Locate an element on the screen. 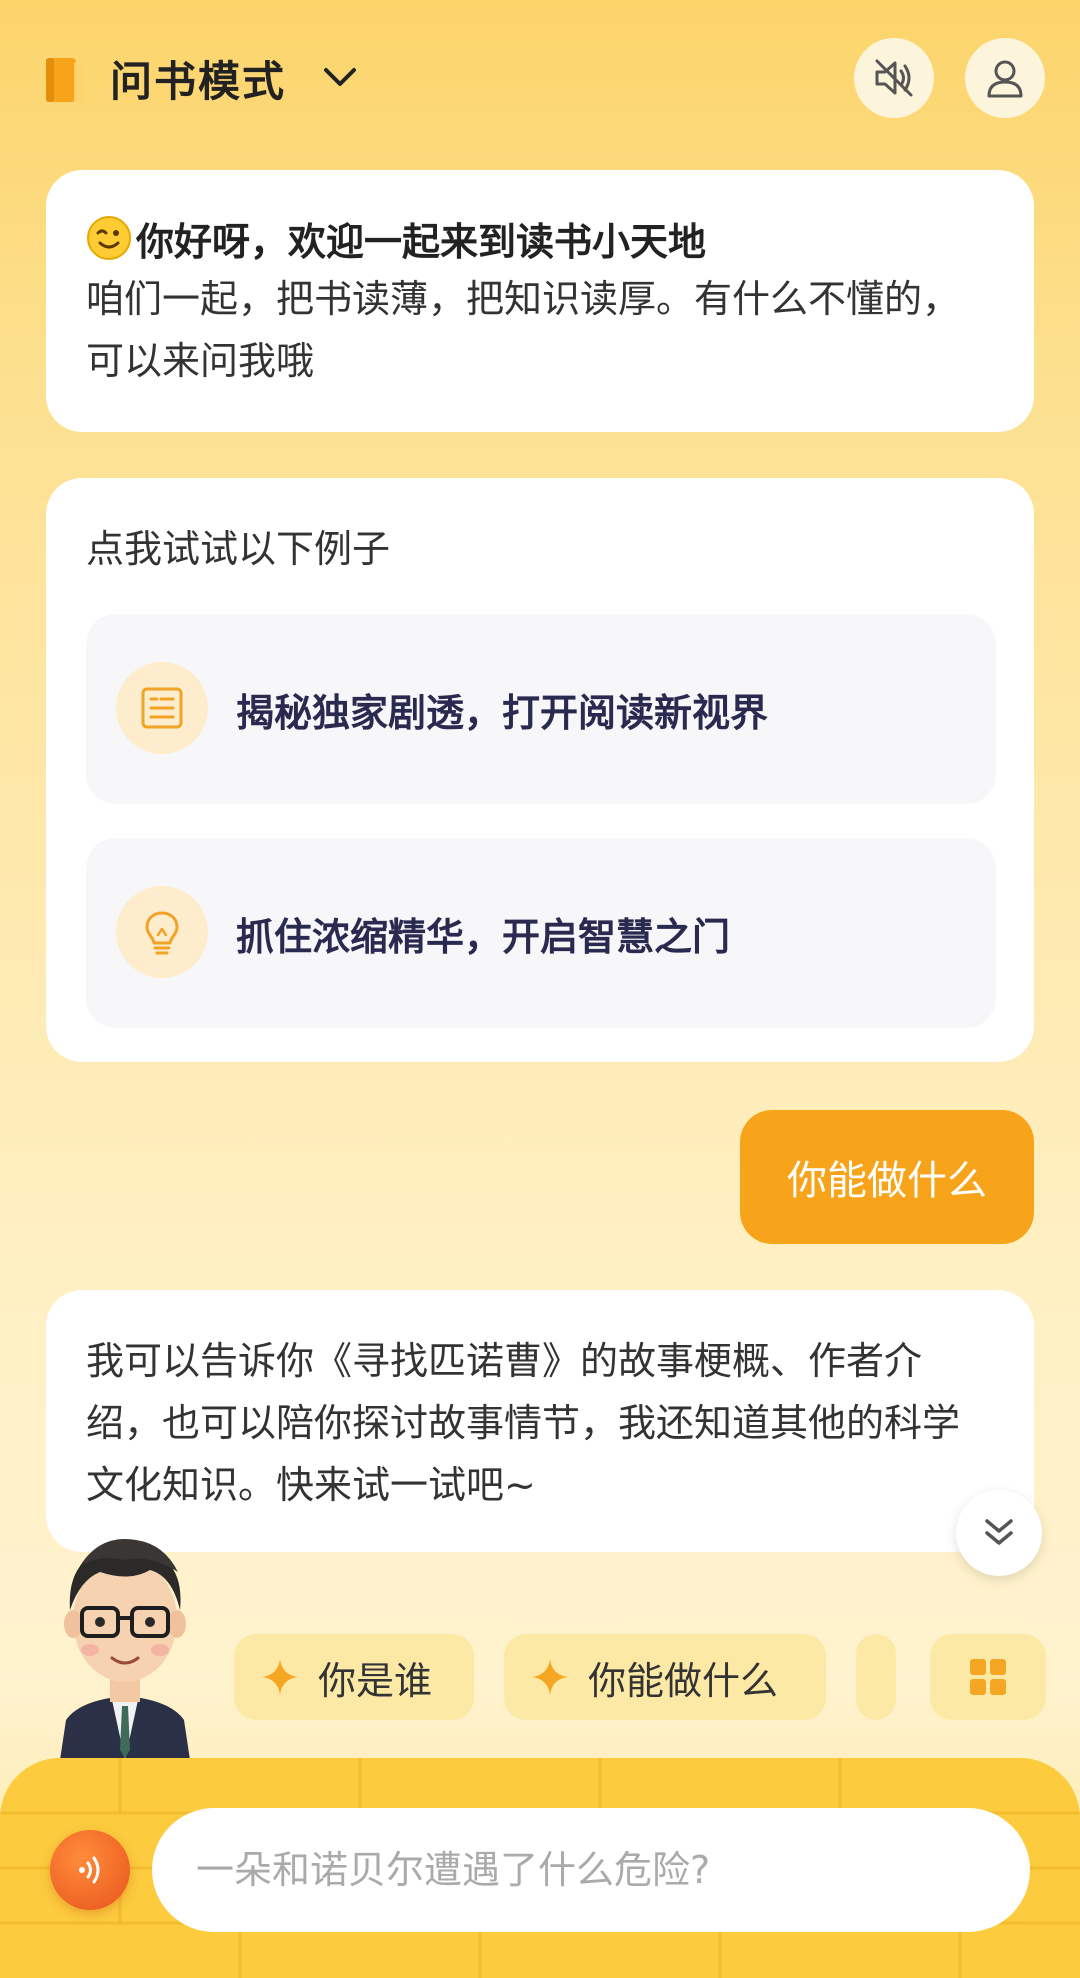 This screenshot has width=1080, height=1978. double-chevron-down-icon is located at coordinates (999, 1532).